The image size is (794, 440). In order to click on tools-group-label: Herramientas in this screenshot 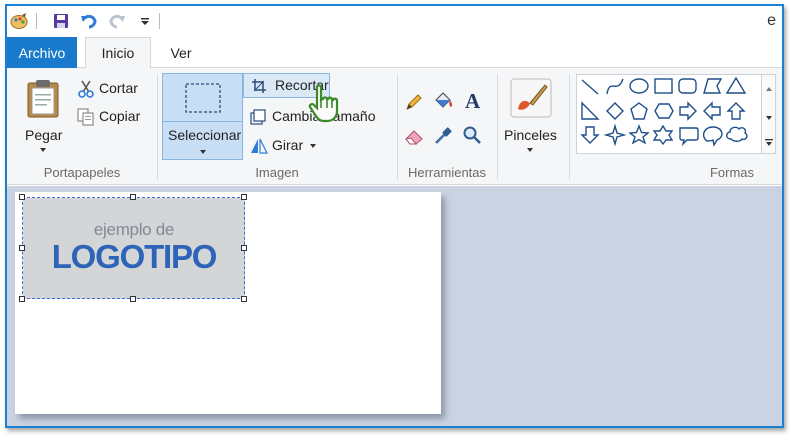, I will do `click(447, 172)`.